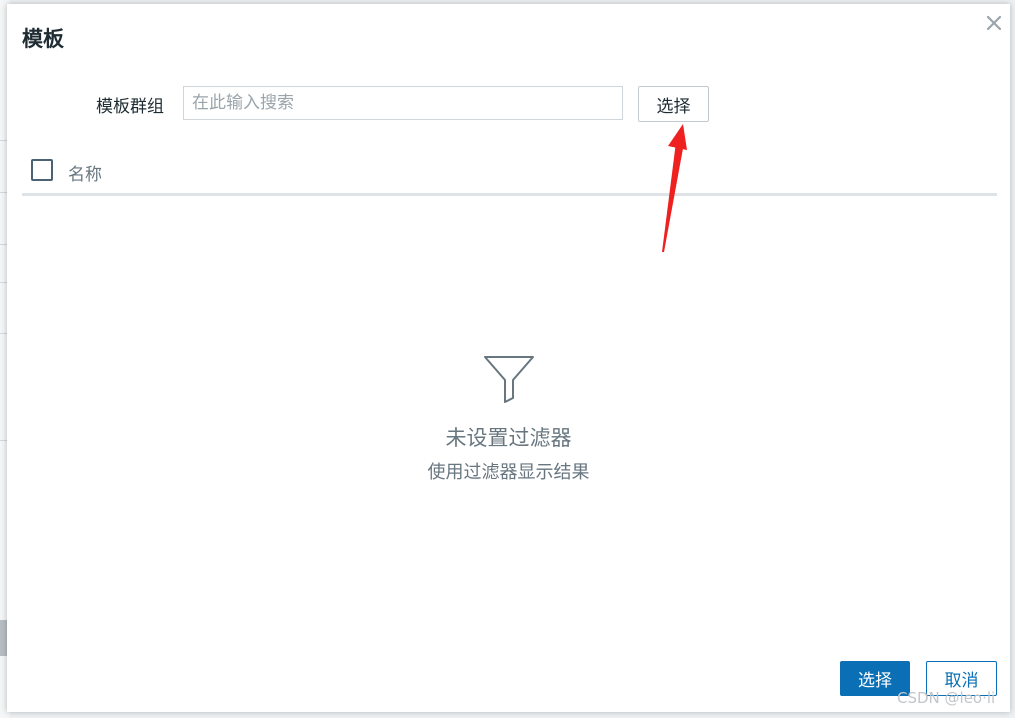  Describe the element at coordinates (403, 103) in the screenshot. I see `template-group-search-input` at that location.